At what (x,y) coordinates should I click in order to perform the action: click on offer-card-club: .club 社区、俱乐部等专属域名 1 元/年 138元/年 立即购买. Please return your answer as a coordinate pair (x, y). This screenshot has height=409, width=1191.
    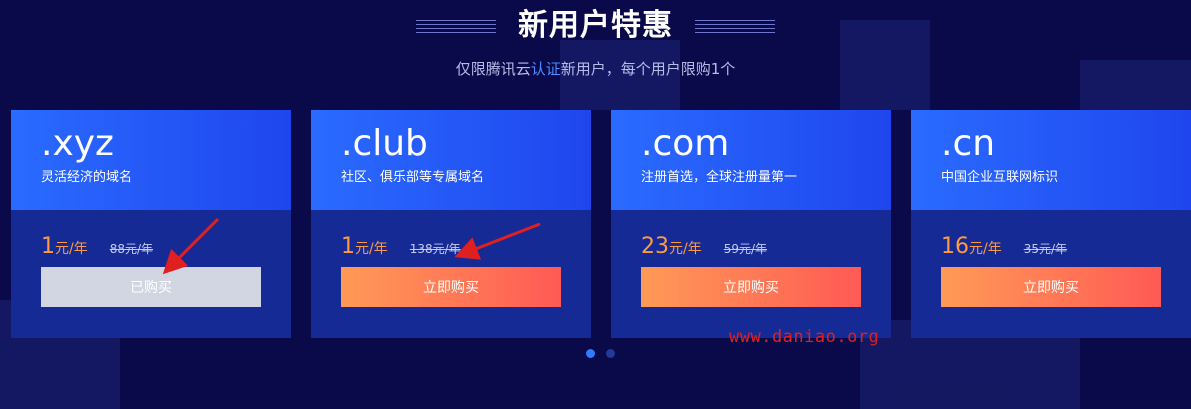
    Looking at the image, I should click on (451, 224).